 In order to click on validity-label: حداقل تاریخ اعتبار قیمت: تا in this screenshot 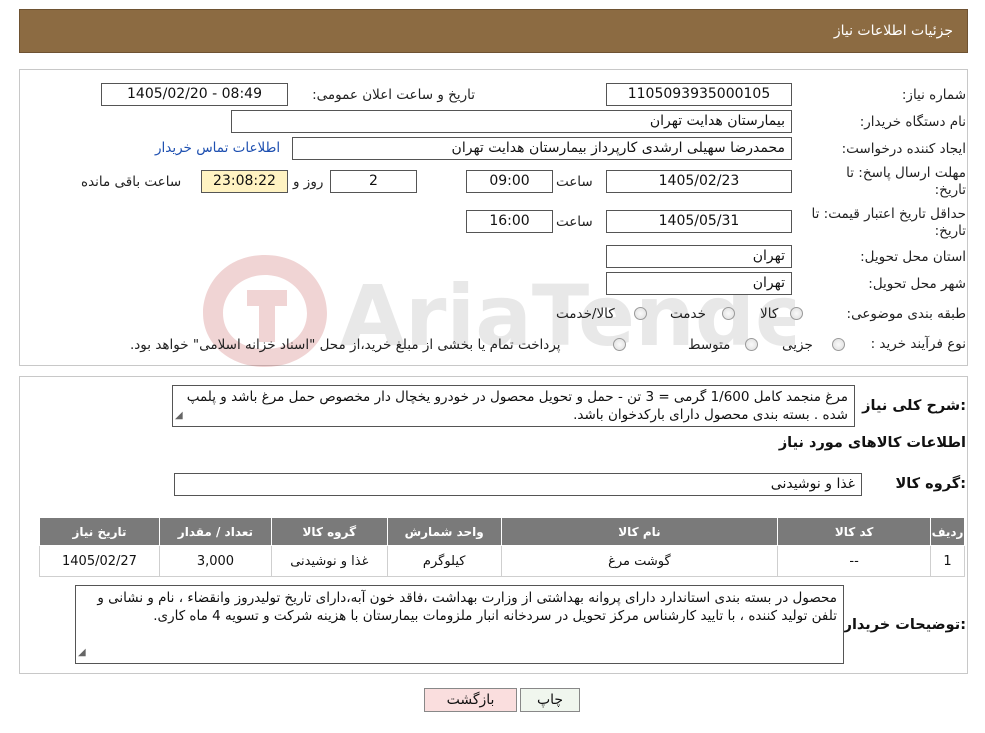, I will do `click(888, 214)`.